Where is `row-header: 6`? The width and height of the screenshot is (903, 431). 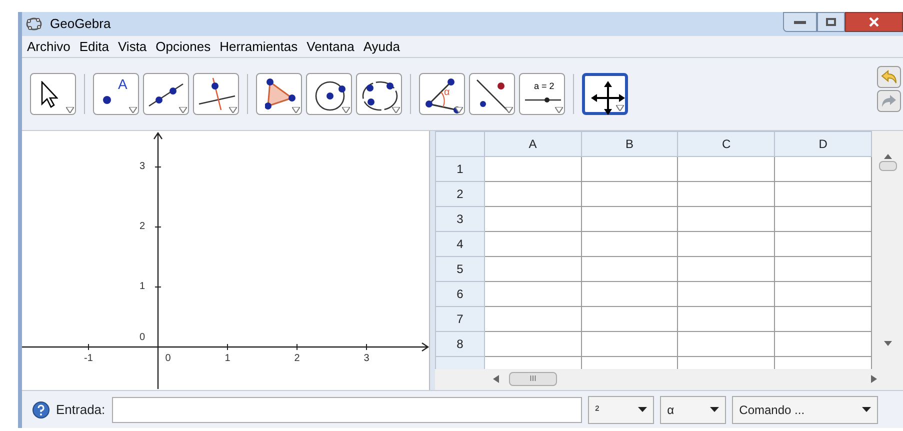
row-header: 6 is located at coordinates (460, 294).